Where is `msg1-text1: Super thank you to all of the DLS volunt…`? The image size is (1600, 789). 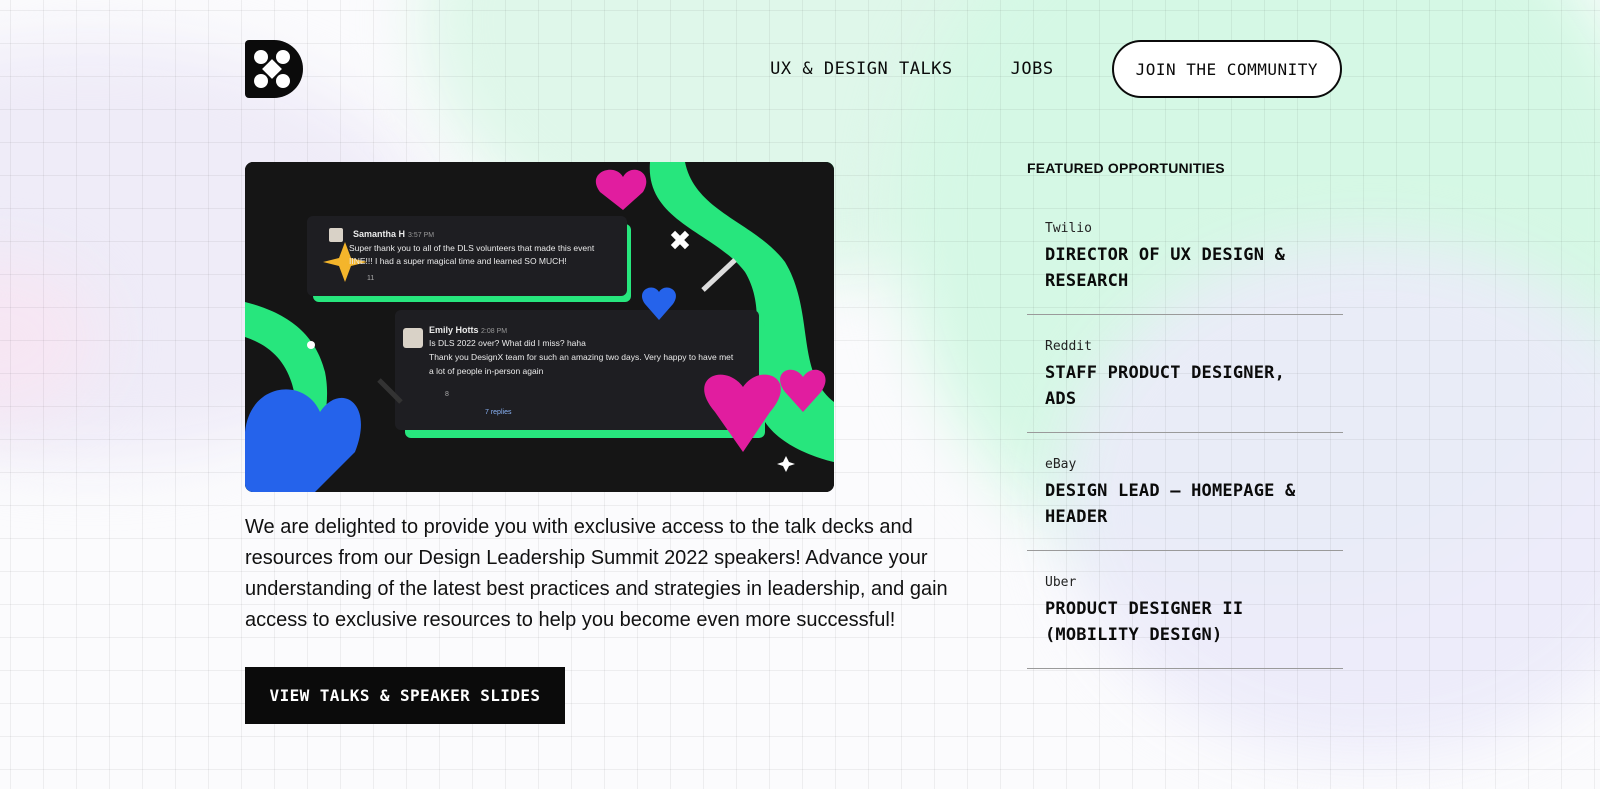 msg1-text1: Super thank you to all of the DLS volunt… is located at coordinates (472, 248).